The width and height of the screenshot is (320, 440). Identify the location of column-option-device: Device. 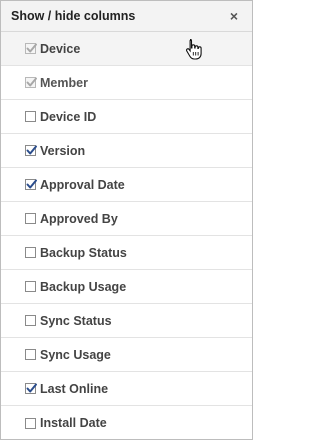
(126, 49).